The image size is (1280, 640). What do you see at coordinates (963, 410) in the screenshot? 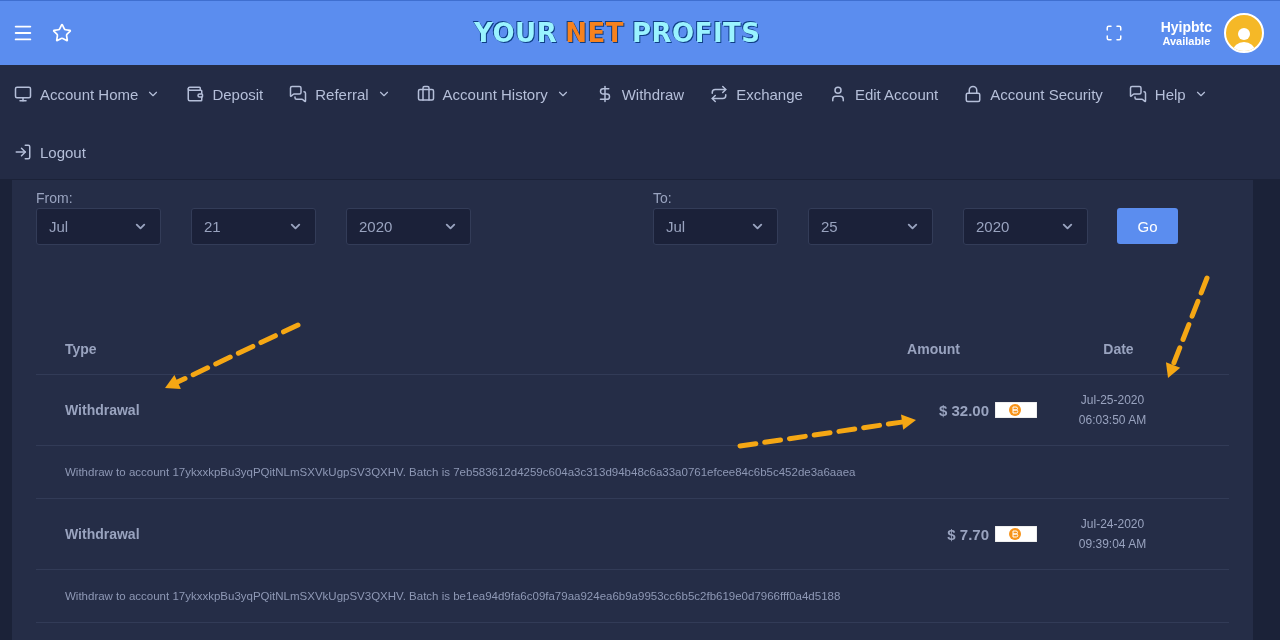
I see `amount-cell: $ 32.00` at bounding box center [963, 410].